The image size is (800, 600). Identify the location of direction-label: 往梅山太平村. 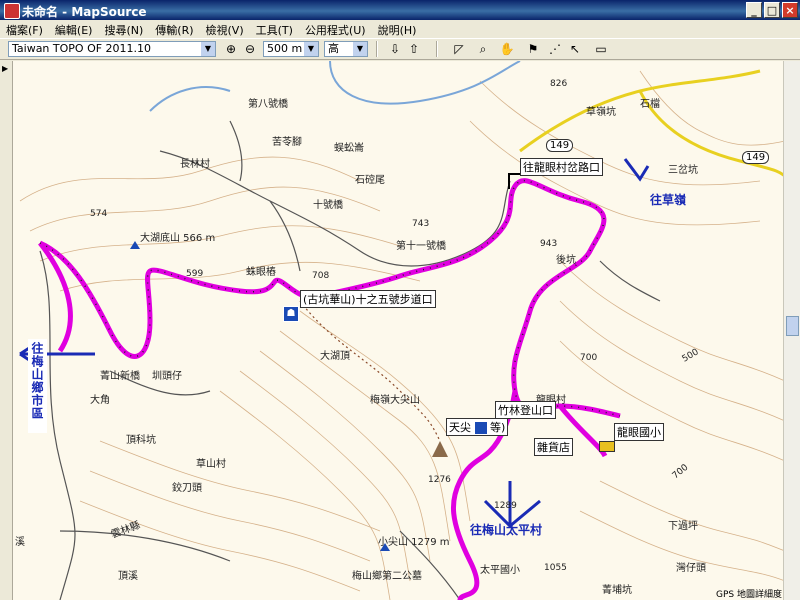
(506, 530).